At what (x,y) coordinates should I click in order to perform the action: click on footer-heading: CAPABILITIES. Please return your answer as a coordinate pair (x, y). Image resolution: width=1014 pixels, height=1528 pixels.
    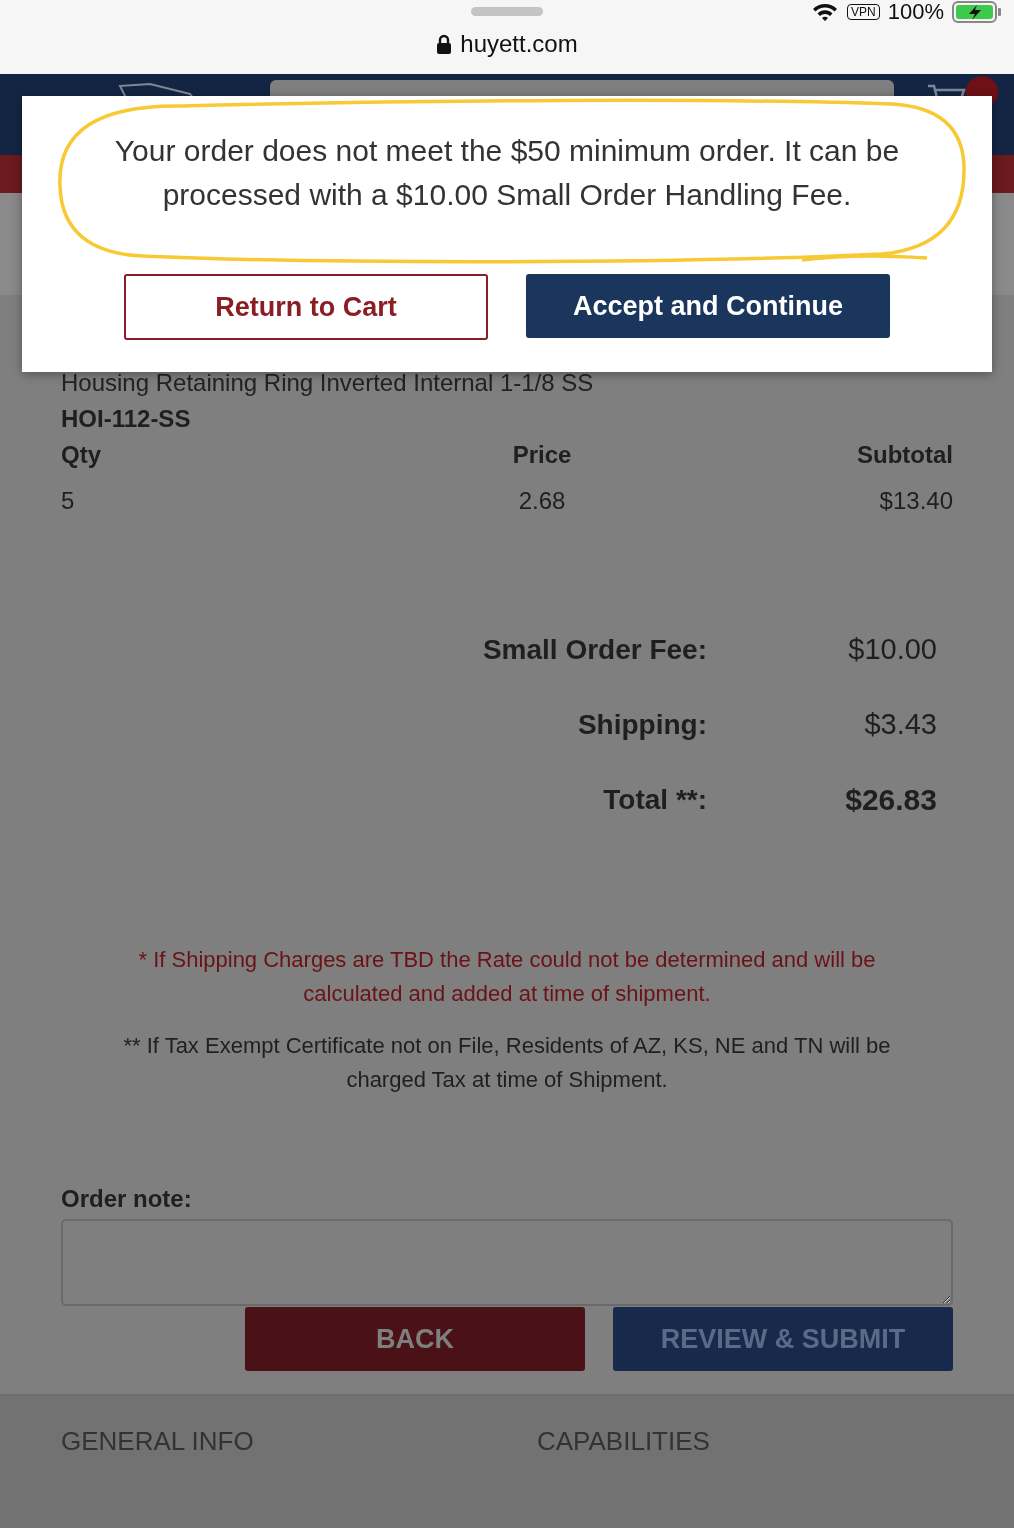
    Looking at the image, I should click on (624, 1441).